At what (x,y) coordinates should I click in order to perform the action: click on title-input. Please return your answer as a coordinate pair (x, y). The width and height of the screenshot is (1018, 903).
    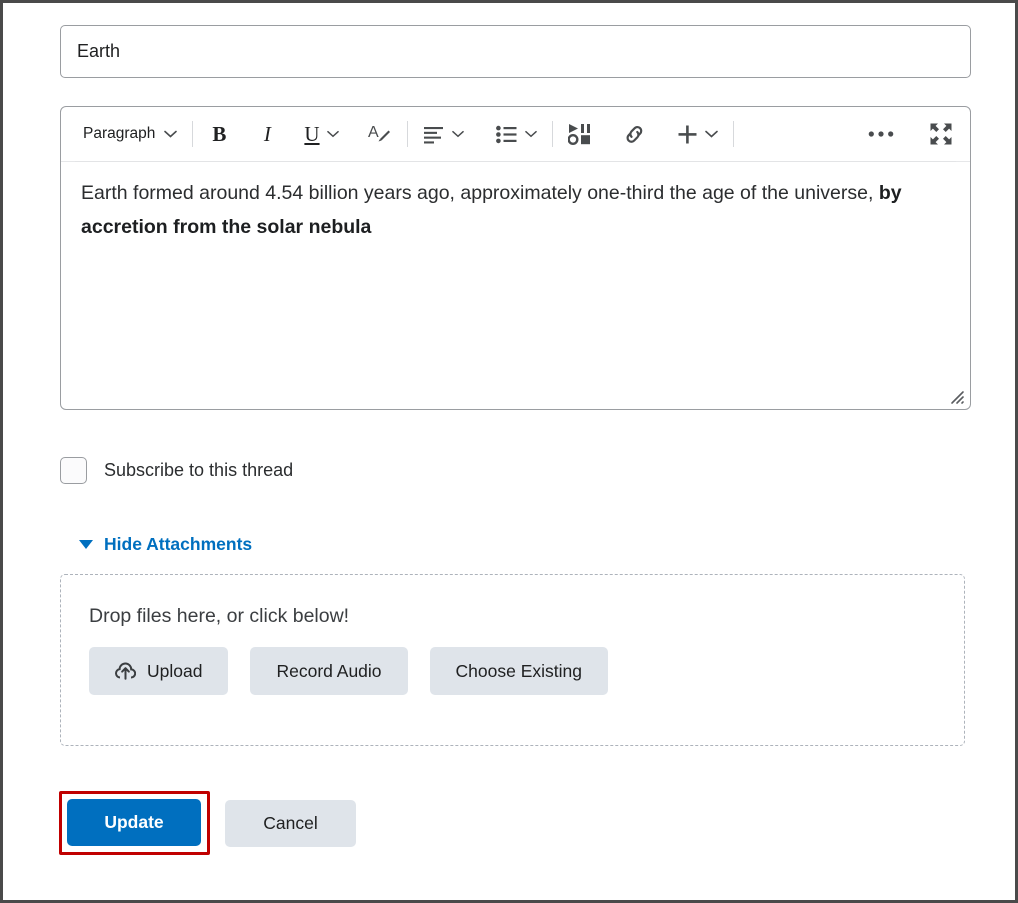
    Looking at the image, I should click on (515, 51).